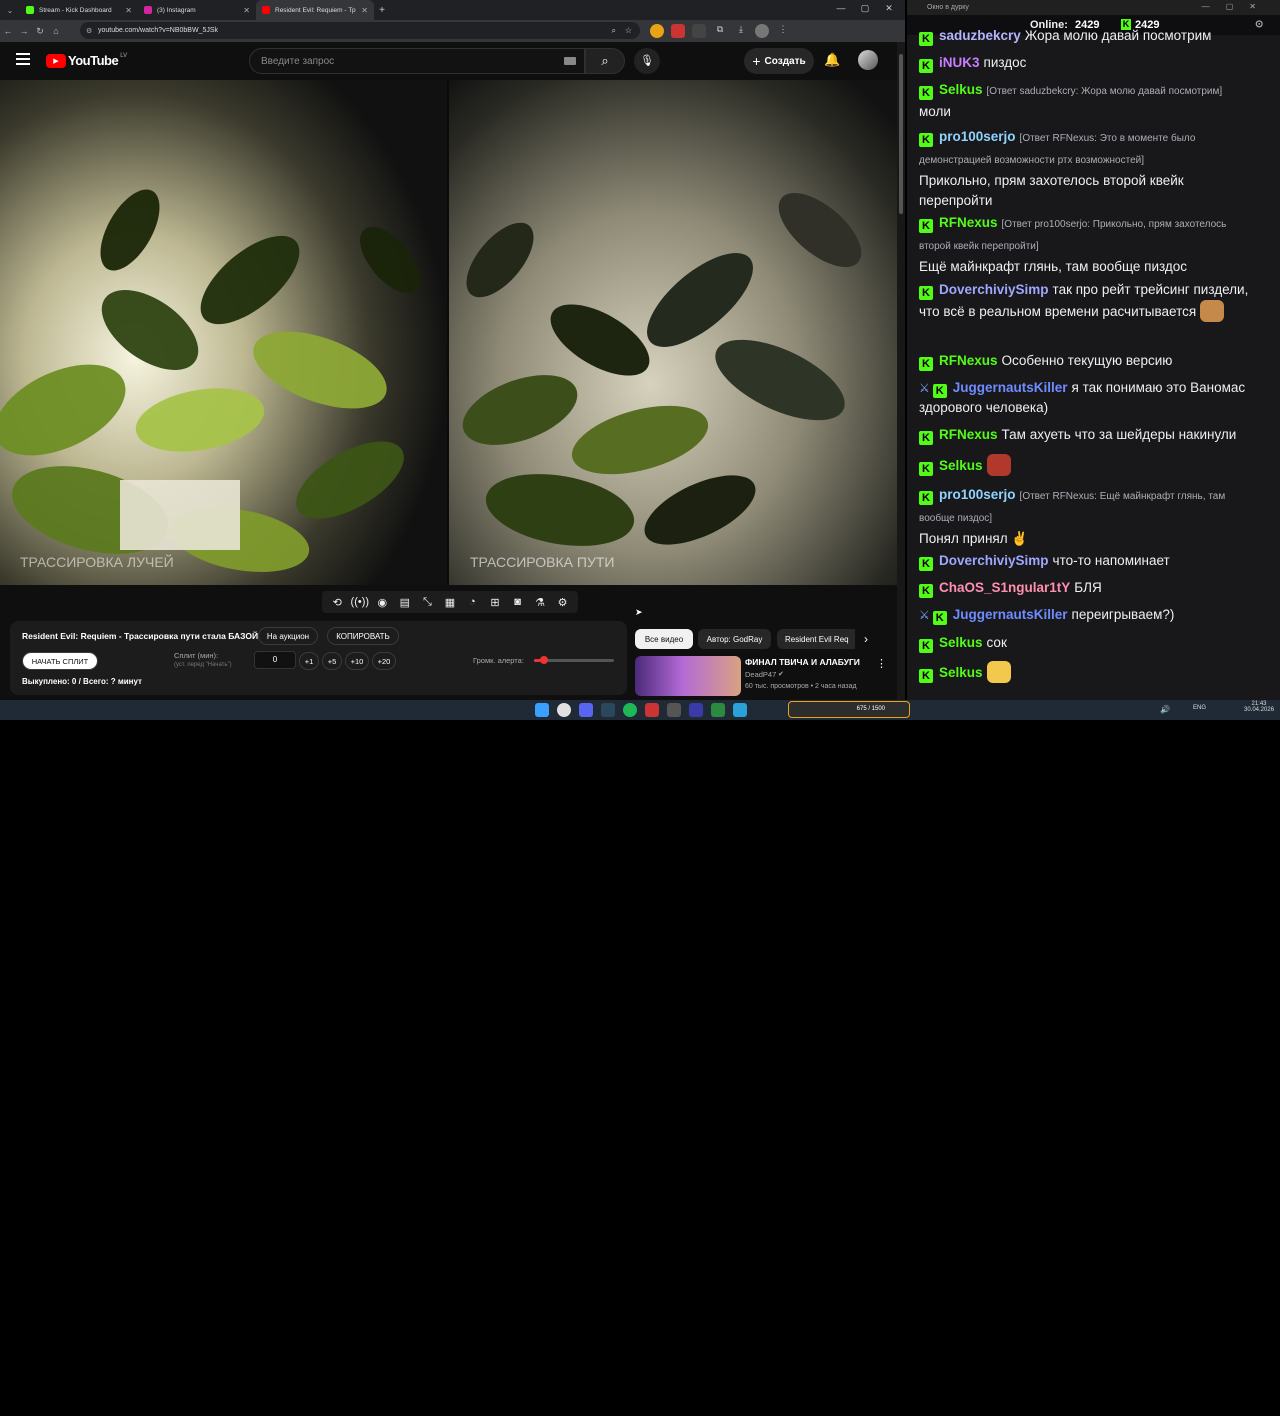 The image size is (1280, 1416). Describe the element at coordinates (332, 661) in the screenshot. I see `add-5-button: +5` at that location.